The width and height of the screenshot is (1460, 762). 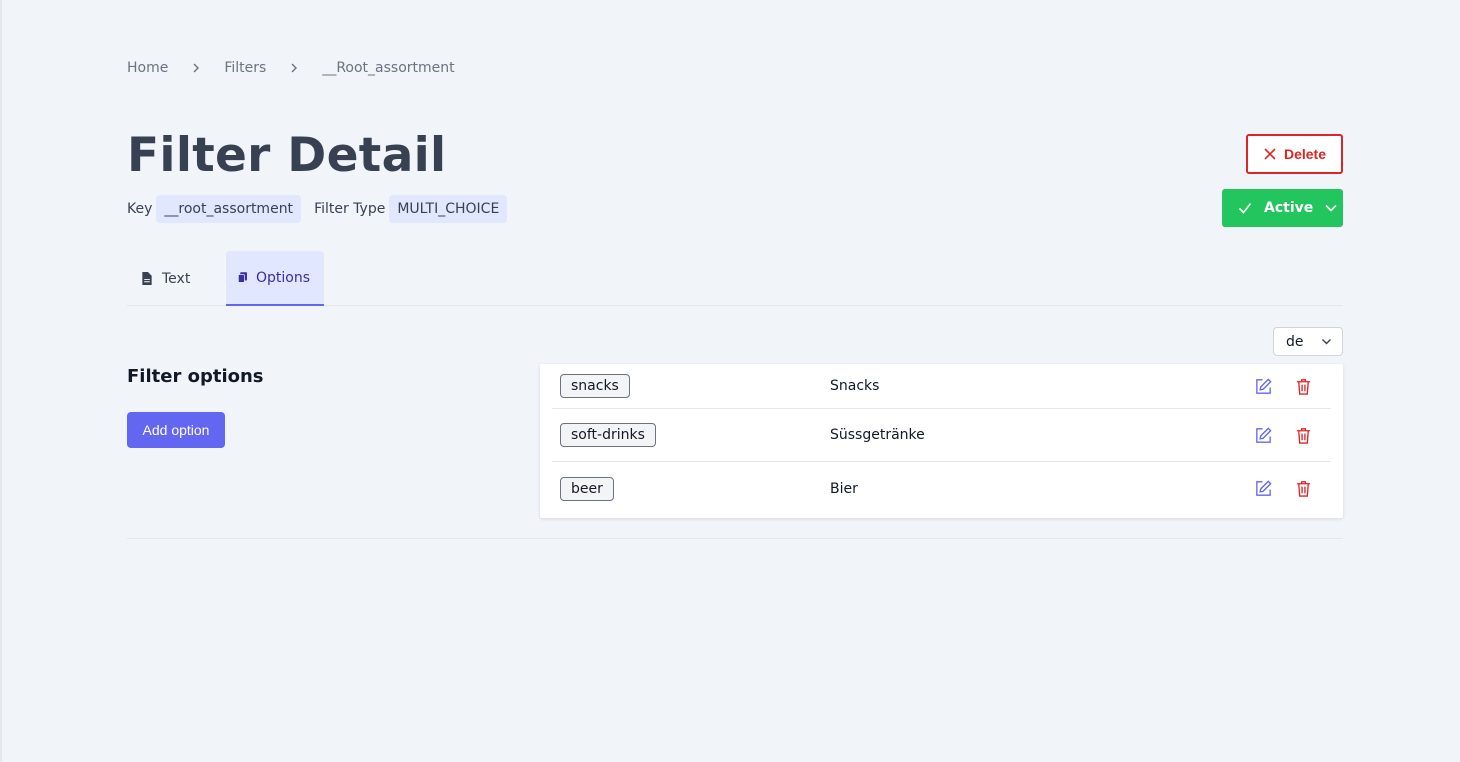 I want to click on active-dropdown-toggle, so click(x=1331, y=208).